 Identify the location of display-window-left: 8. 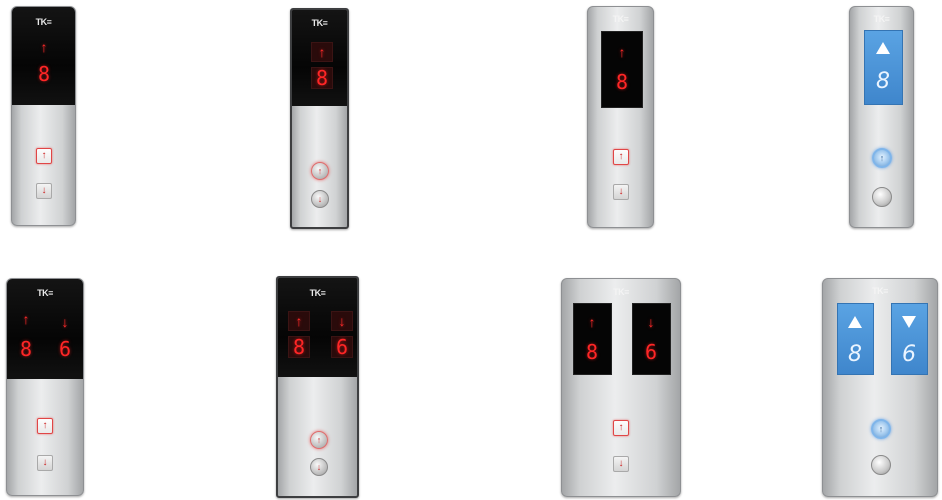
(855, 339).